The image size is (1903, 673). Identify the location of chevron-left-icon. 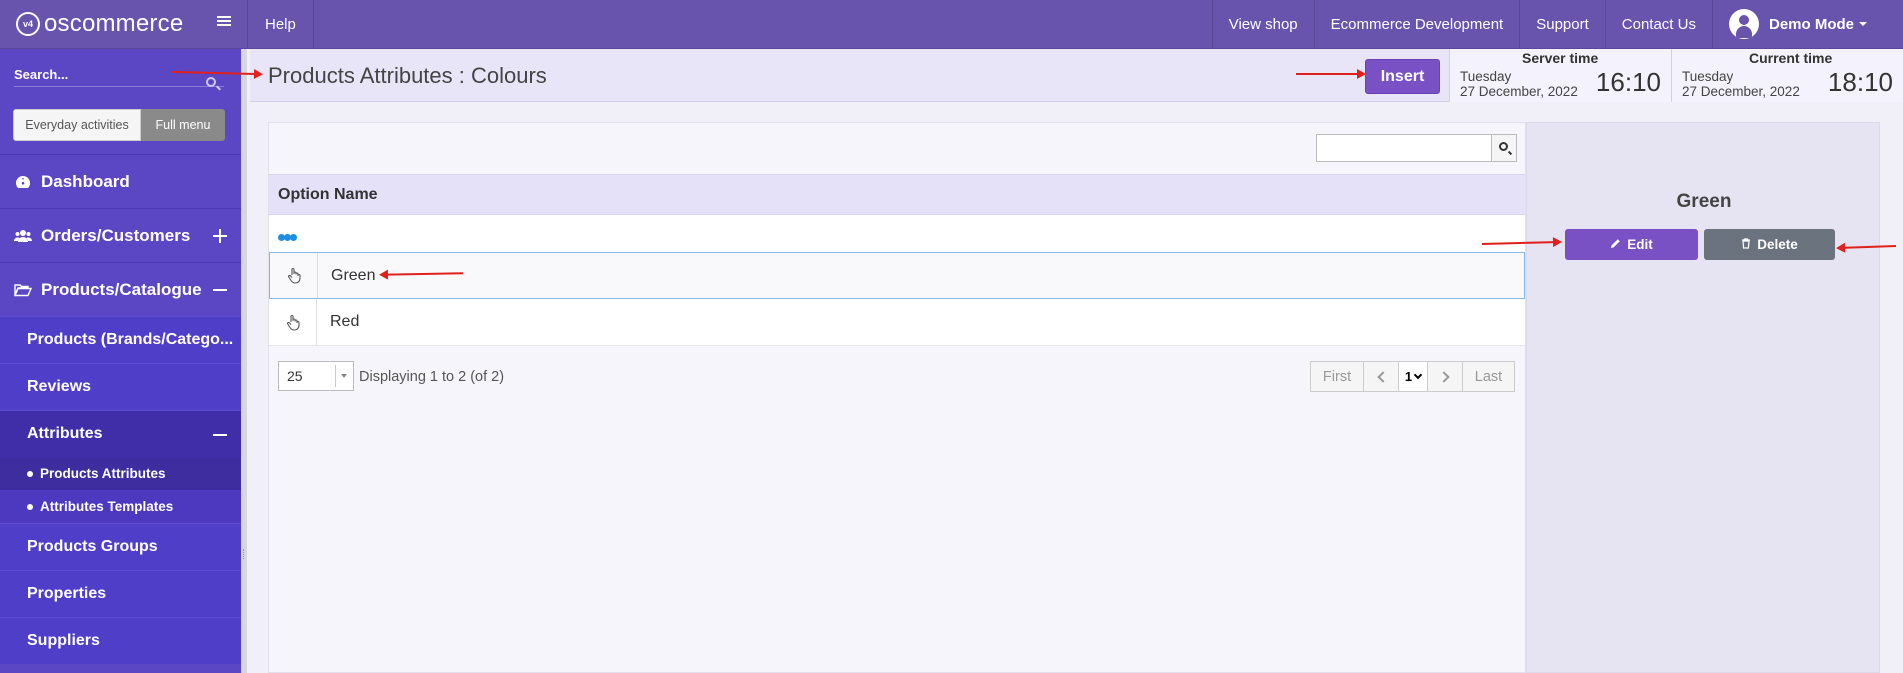
(1382, 376).